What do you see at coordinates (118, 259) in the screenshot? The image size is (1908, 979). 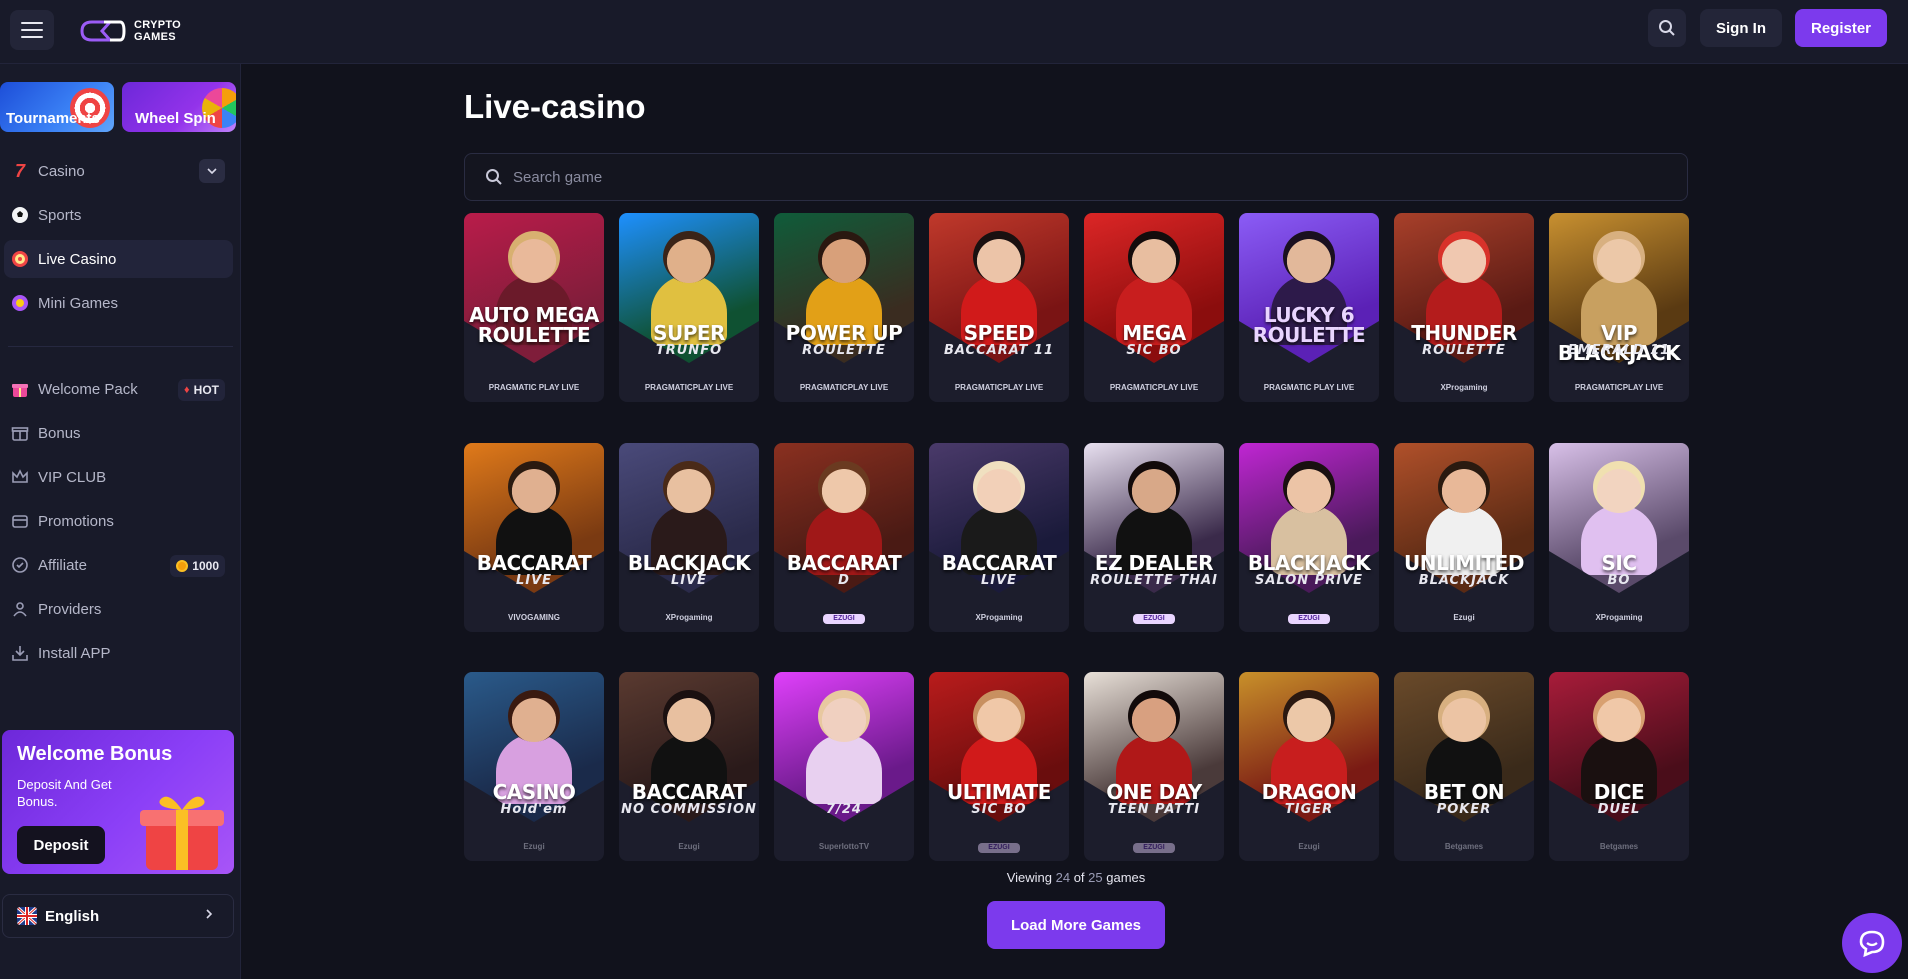 I see `sidebar-item-live-casino: Live Casino` at bounding box center [118, 259].